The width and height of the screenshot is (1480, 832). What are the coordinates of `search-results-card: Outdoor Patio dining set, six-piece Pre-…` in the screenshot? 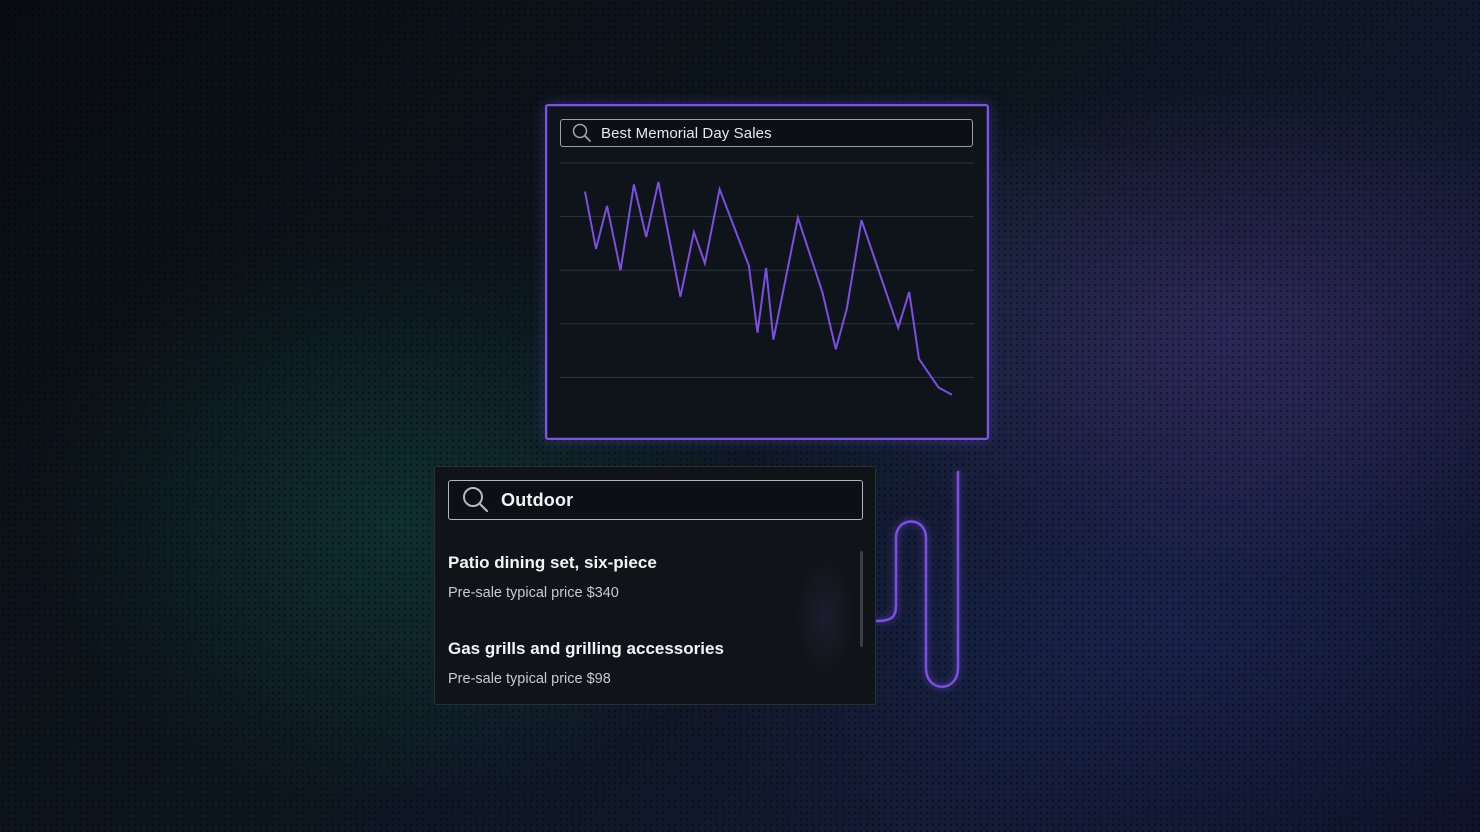 It's located at (655, 585).